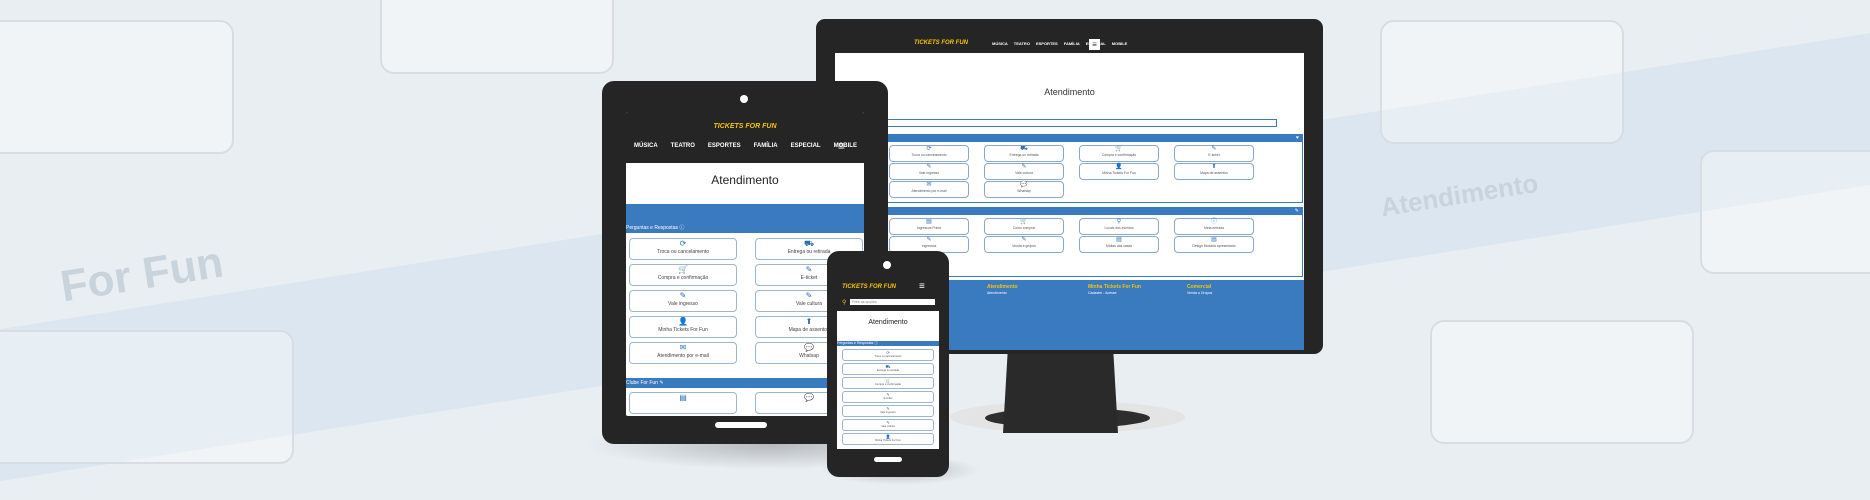 The image size is (1870, 500). I want to click on tablet-logo: TICKETS FOR FUN, so click(745, 126).